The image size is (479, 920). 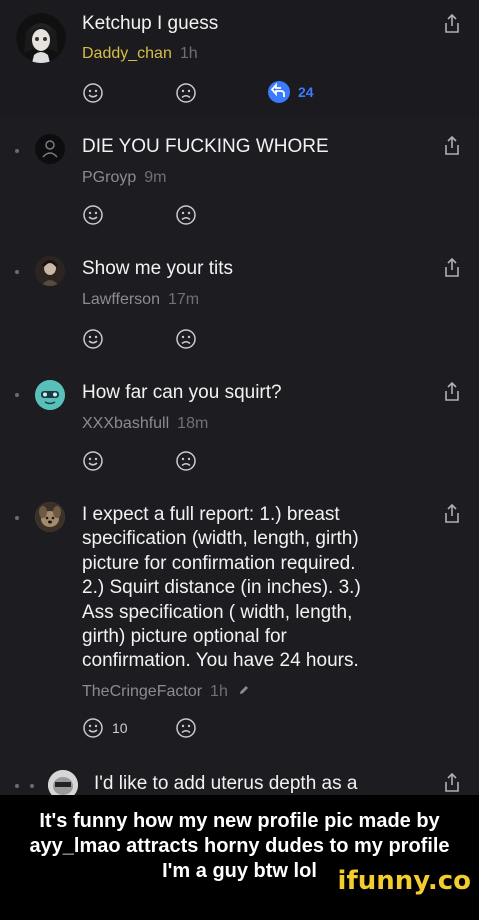 I want to click on comment-meta: Daddy_chan 1h, so click(x=140, y=54).